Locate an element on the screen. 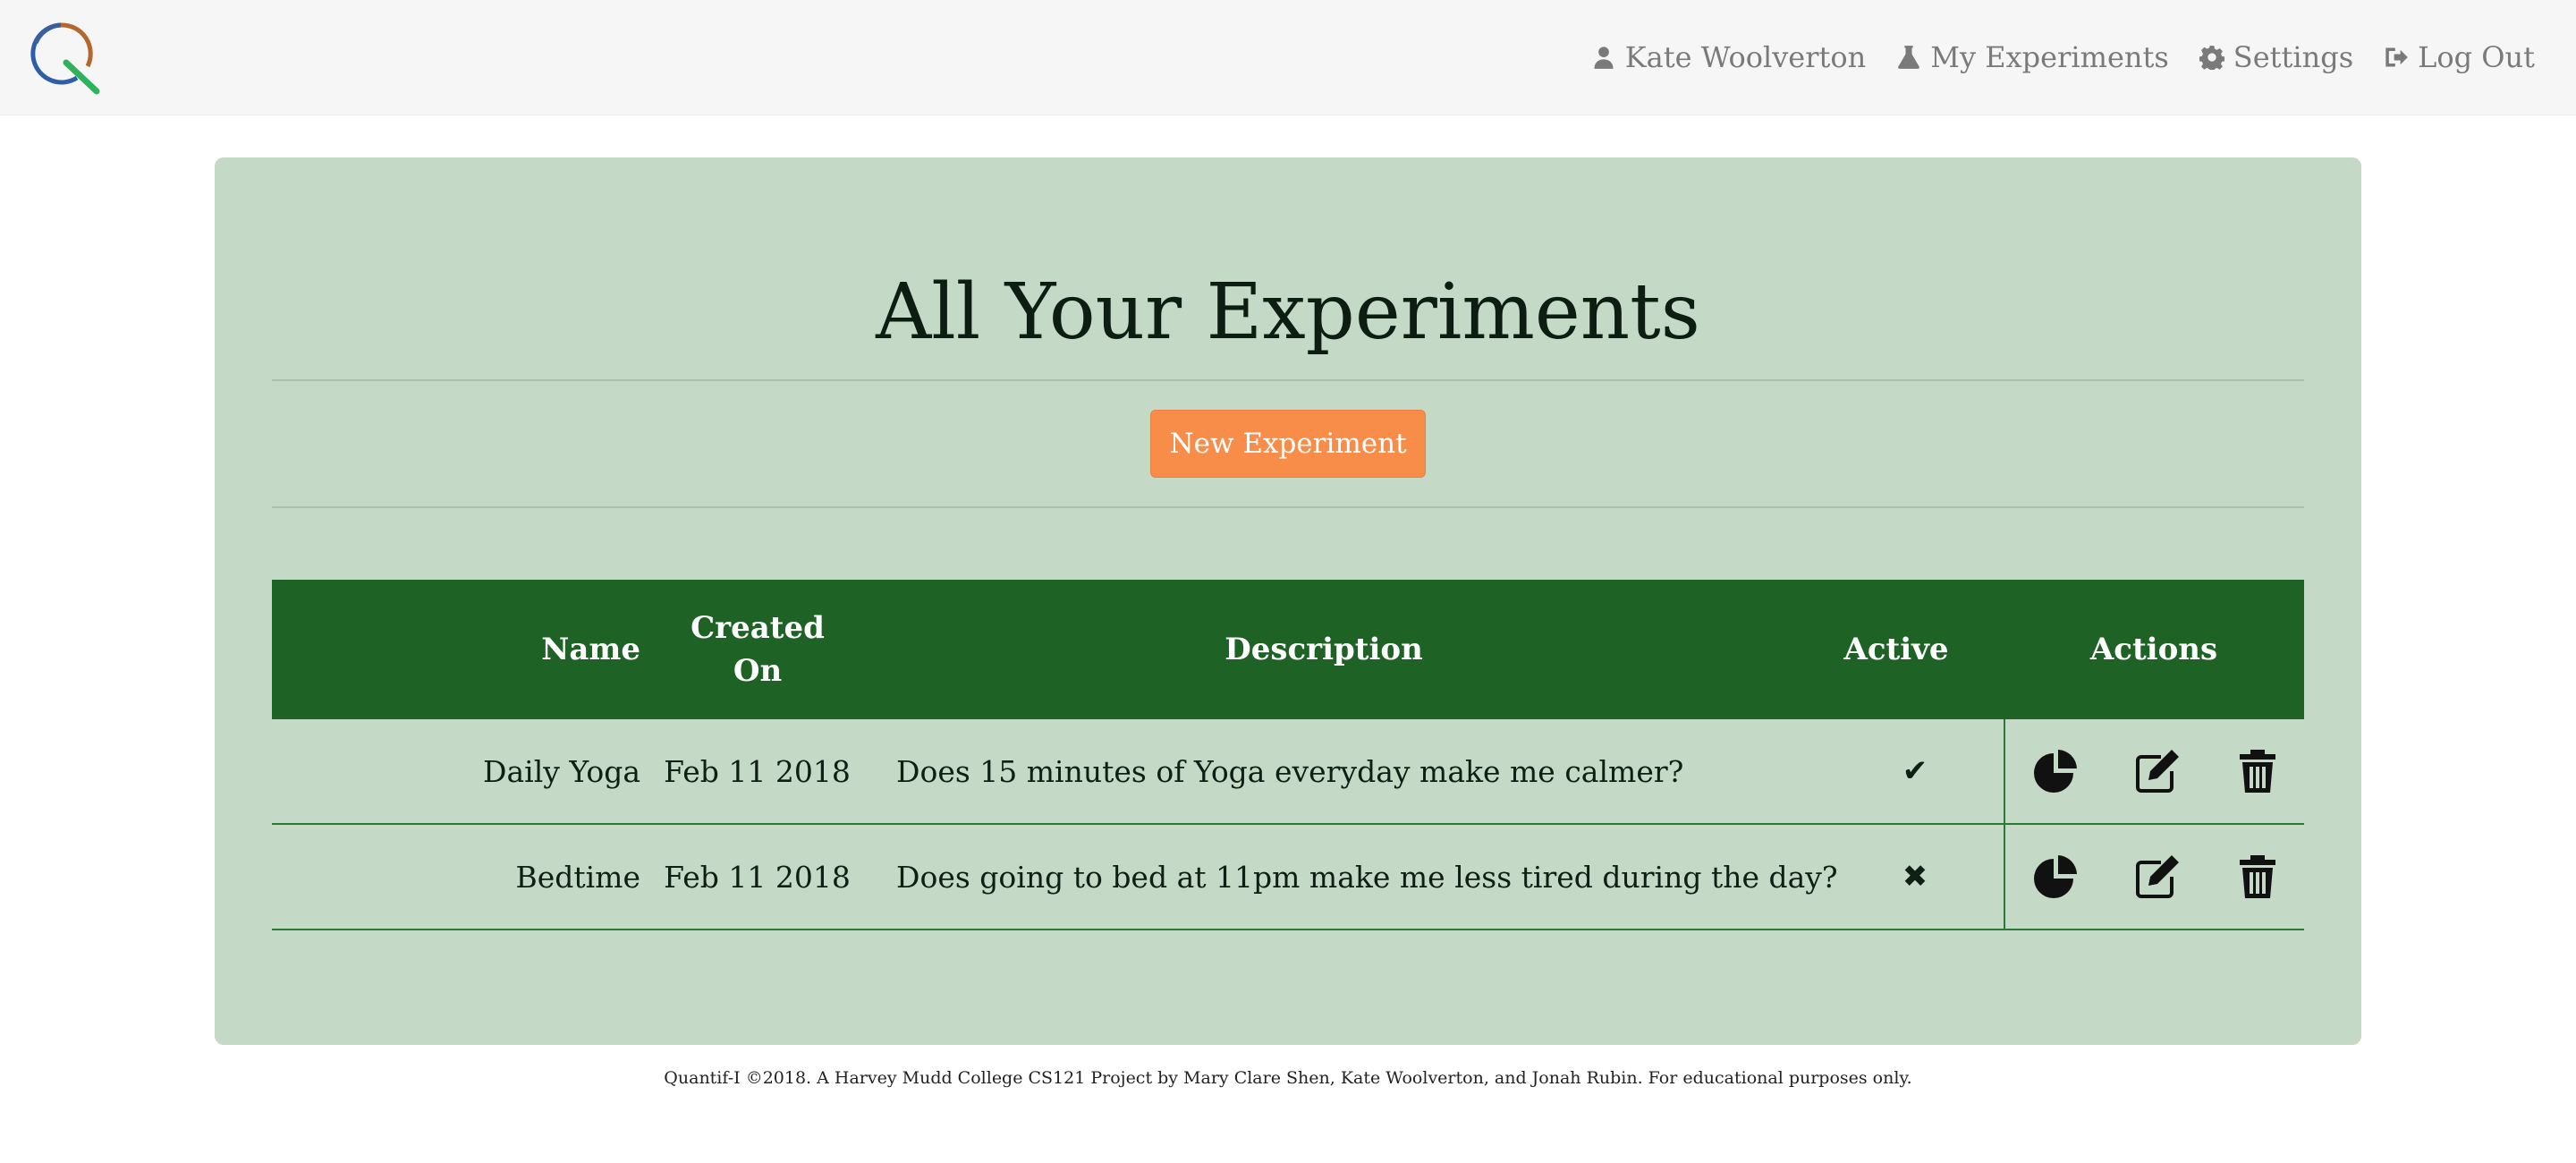 This screenshot has width=2576, height=1163. nav-experiments-label: My Experiments is located at coordinates (2049, 57).